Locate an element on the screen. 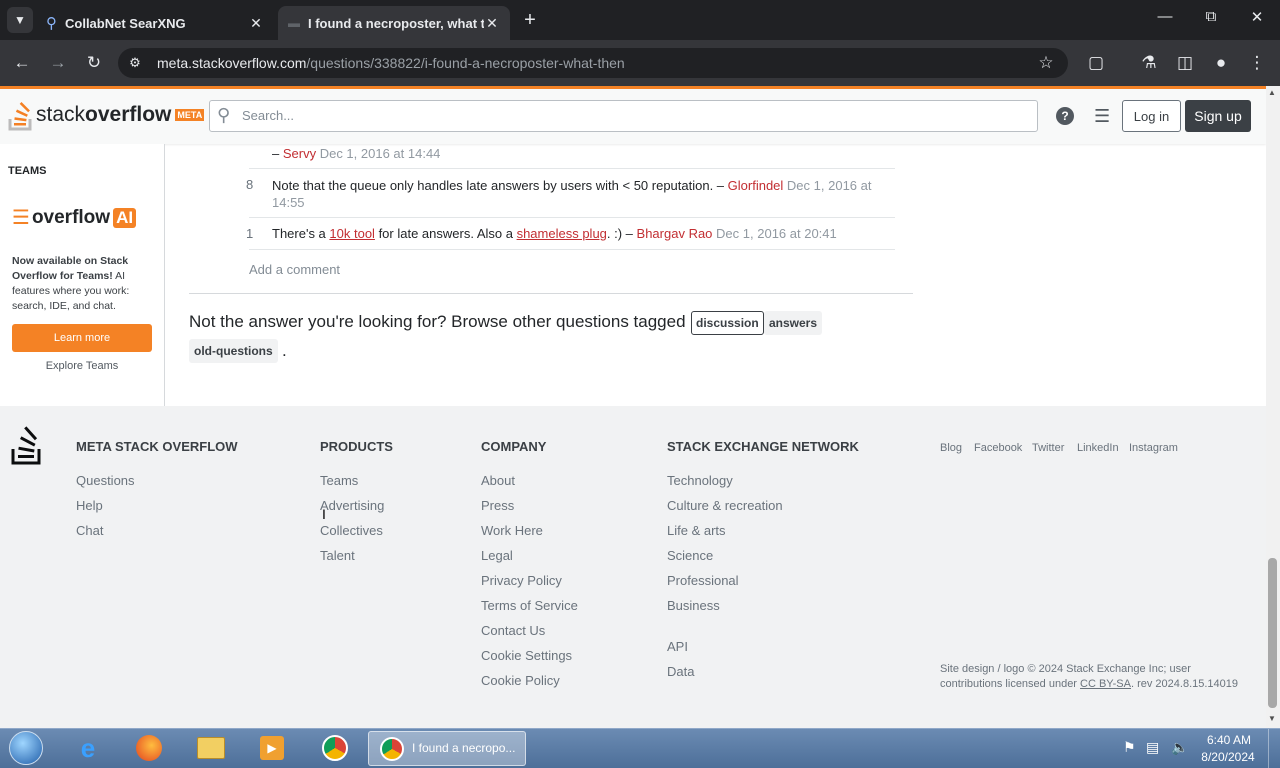 The height and width of the screenshot is (768, 1280). close-window-icon: ✕ is located at coordinates (1257, 17).